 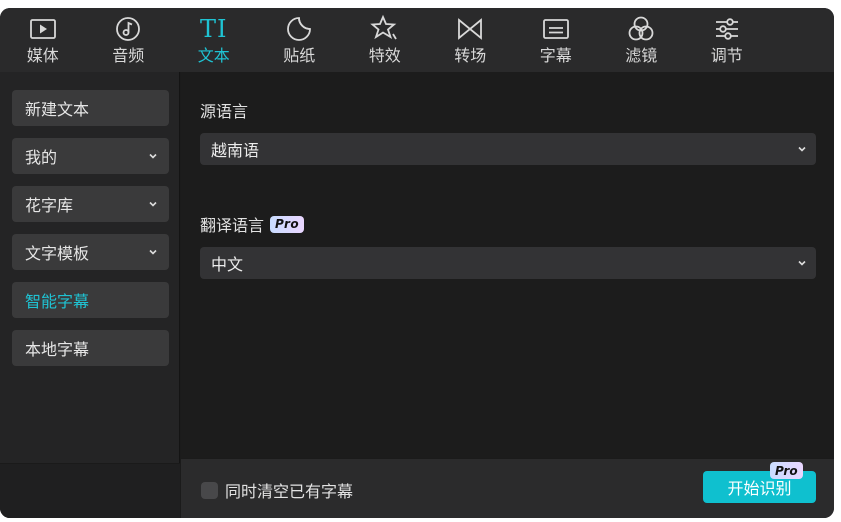 I want to click on tab-text-label: 文本, so click(x=213, y=55).